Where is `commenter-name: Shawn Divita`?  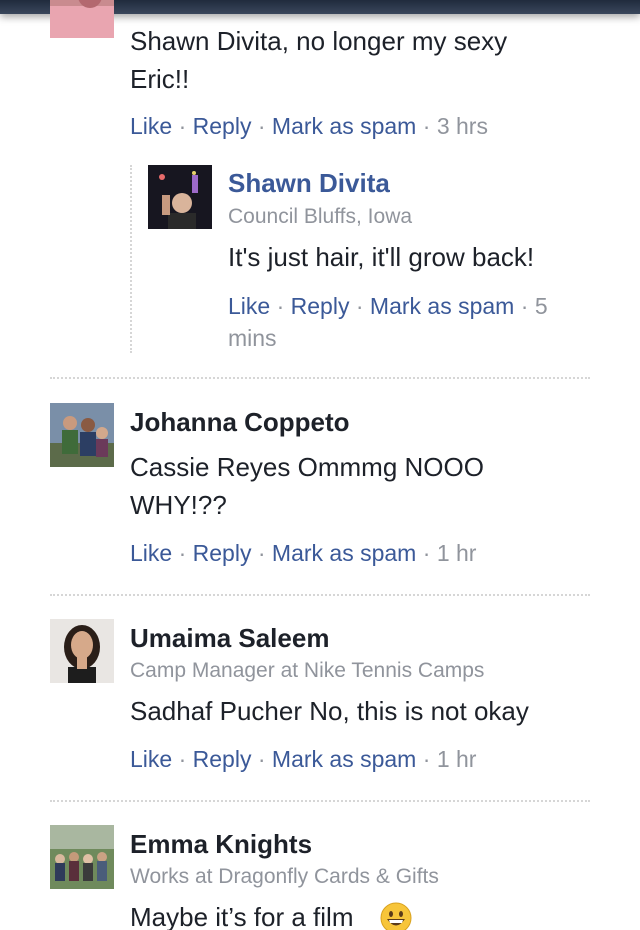 commenter-name: Shawn Divita is located at coordinates (309, 183).